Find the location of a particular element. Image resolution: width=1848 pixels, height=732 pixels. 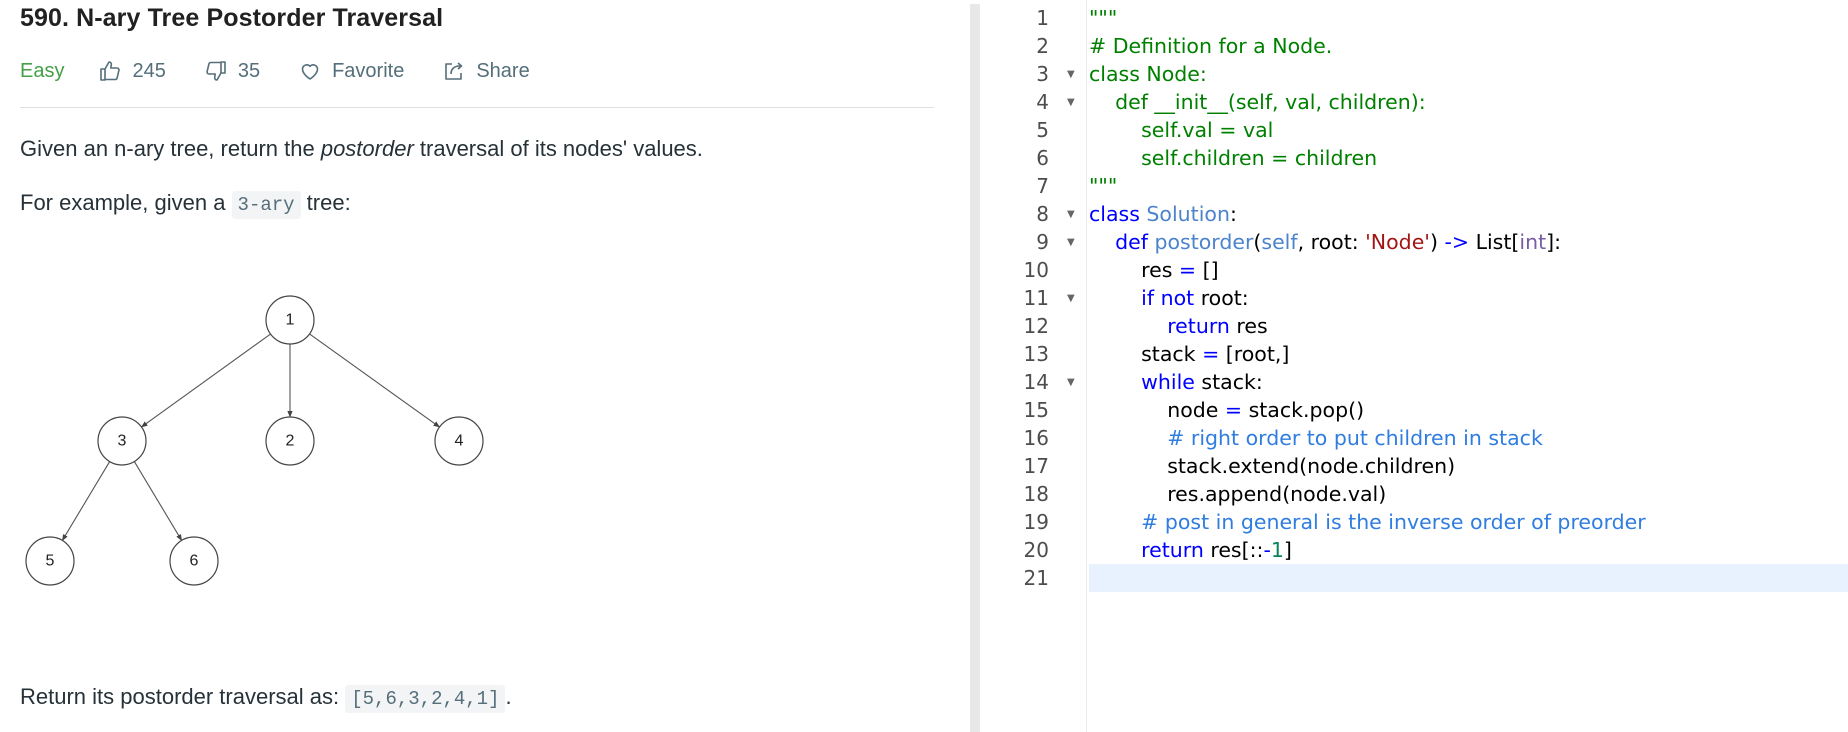

line-number: 11 is located at coordinates (1036, 298).